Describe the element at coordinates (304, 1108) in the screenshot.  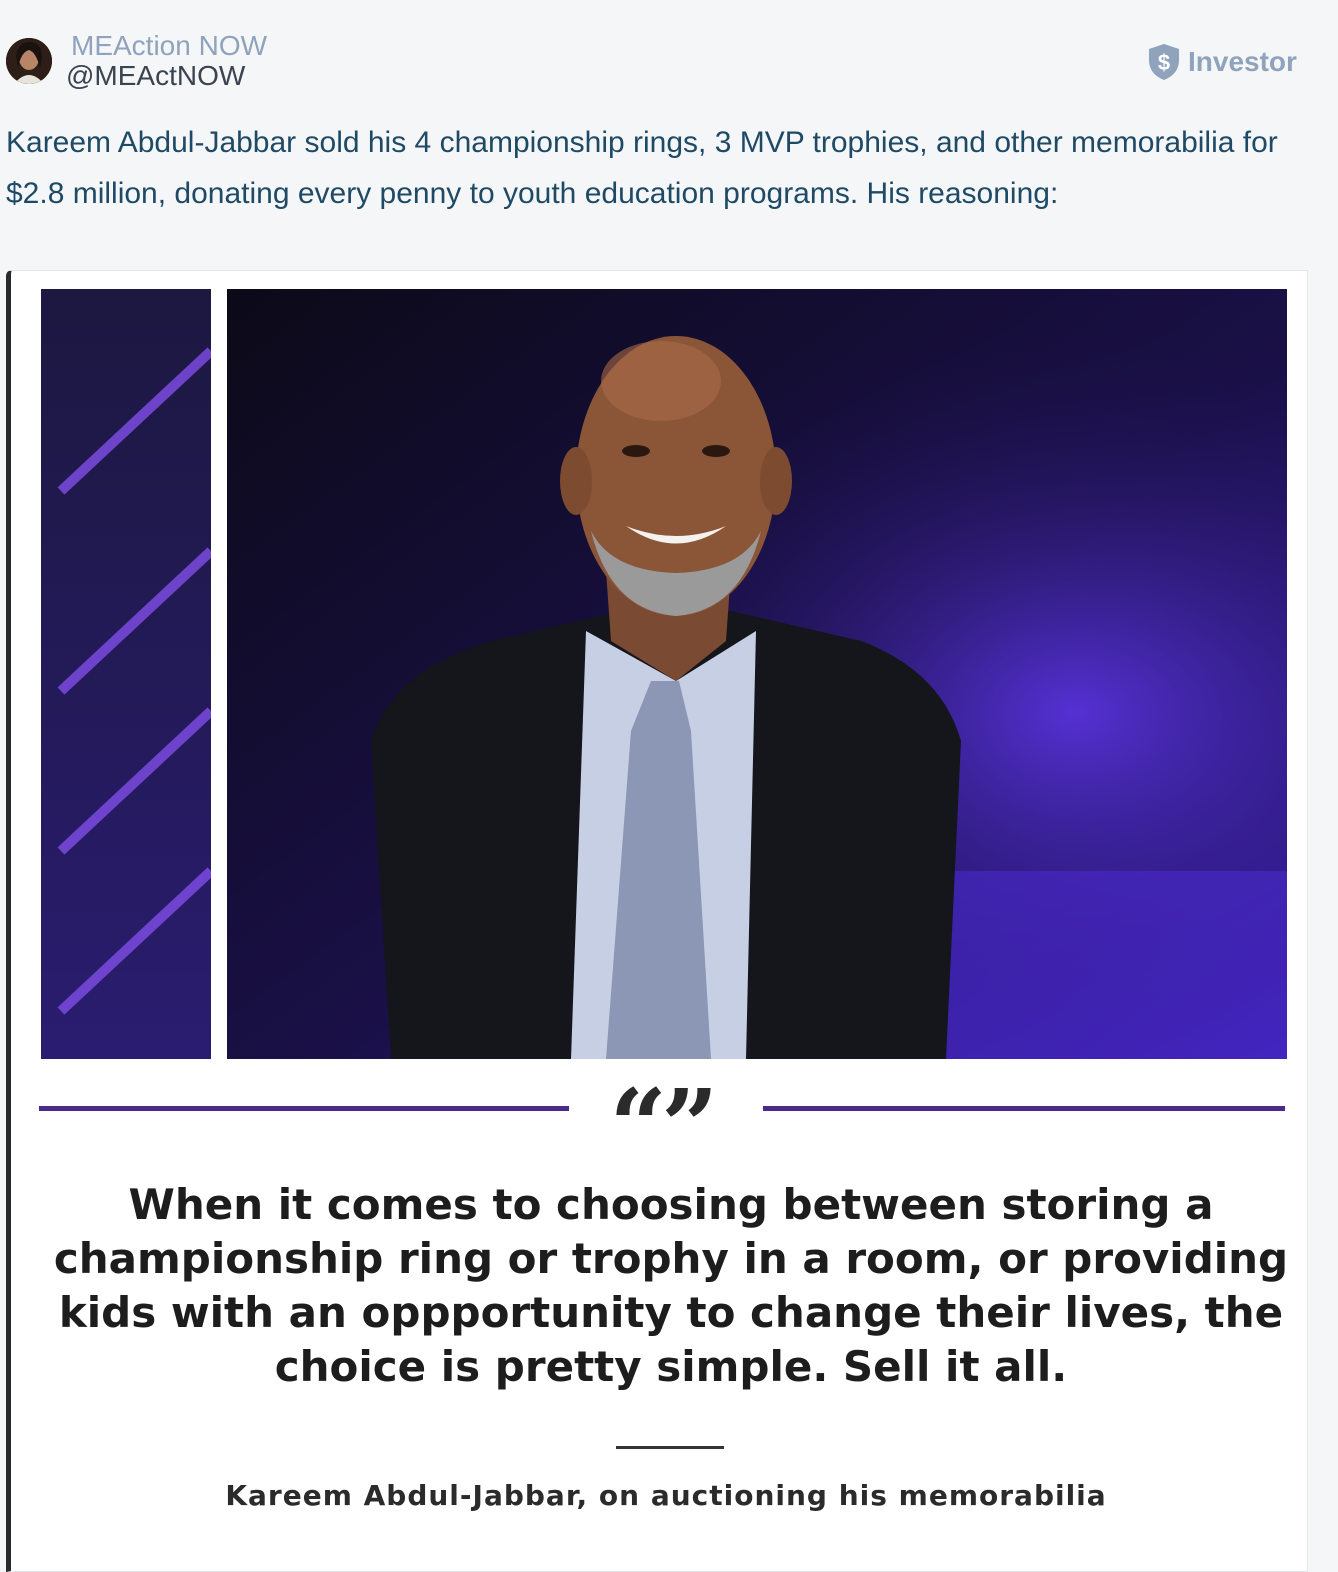
I see `quote-divider-left` at that location.